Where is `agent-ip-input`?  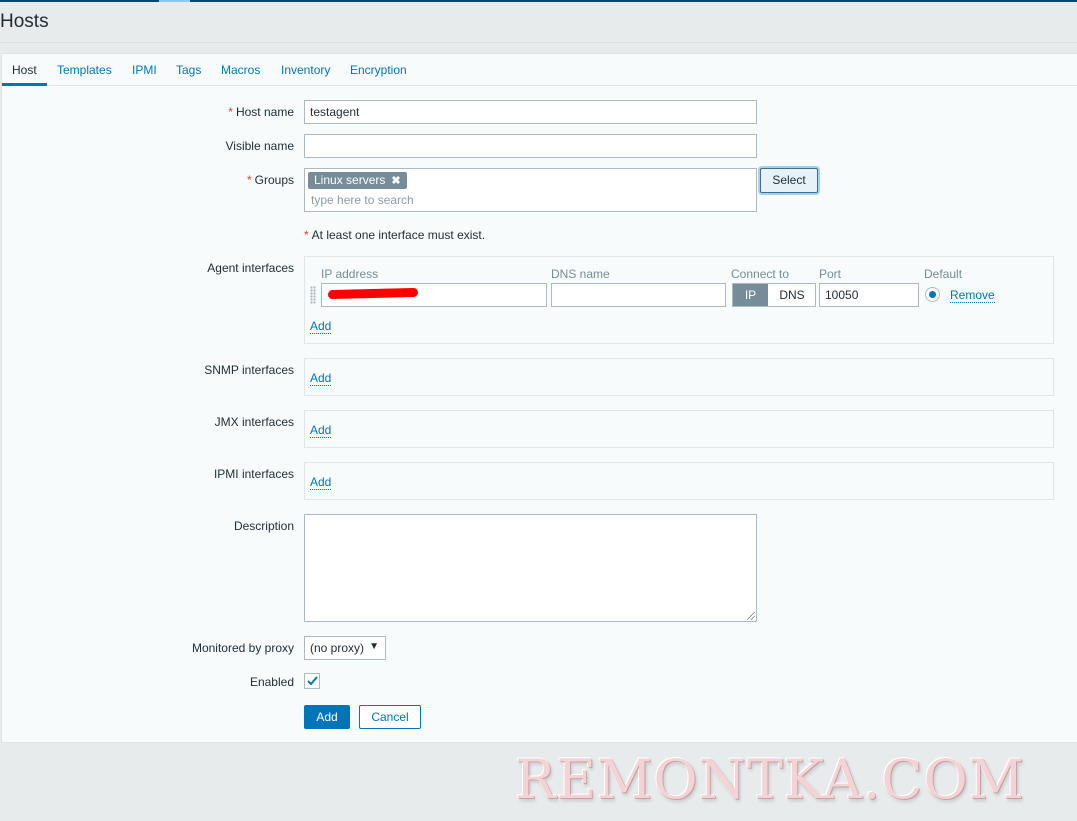 agent-ip-input is located at coordinates (434, 295).